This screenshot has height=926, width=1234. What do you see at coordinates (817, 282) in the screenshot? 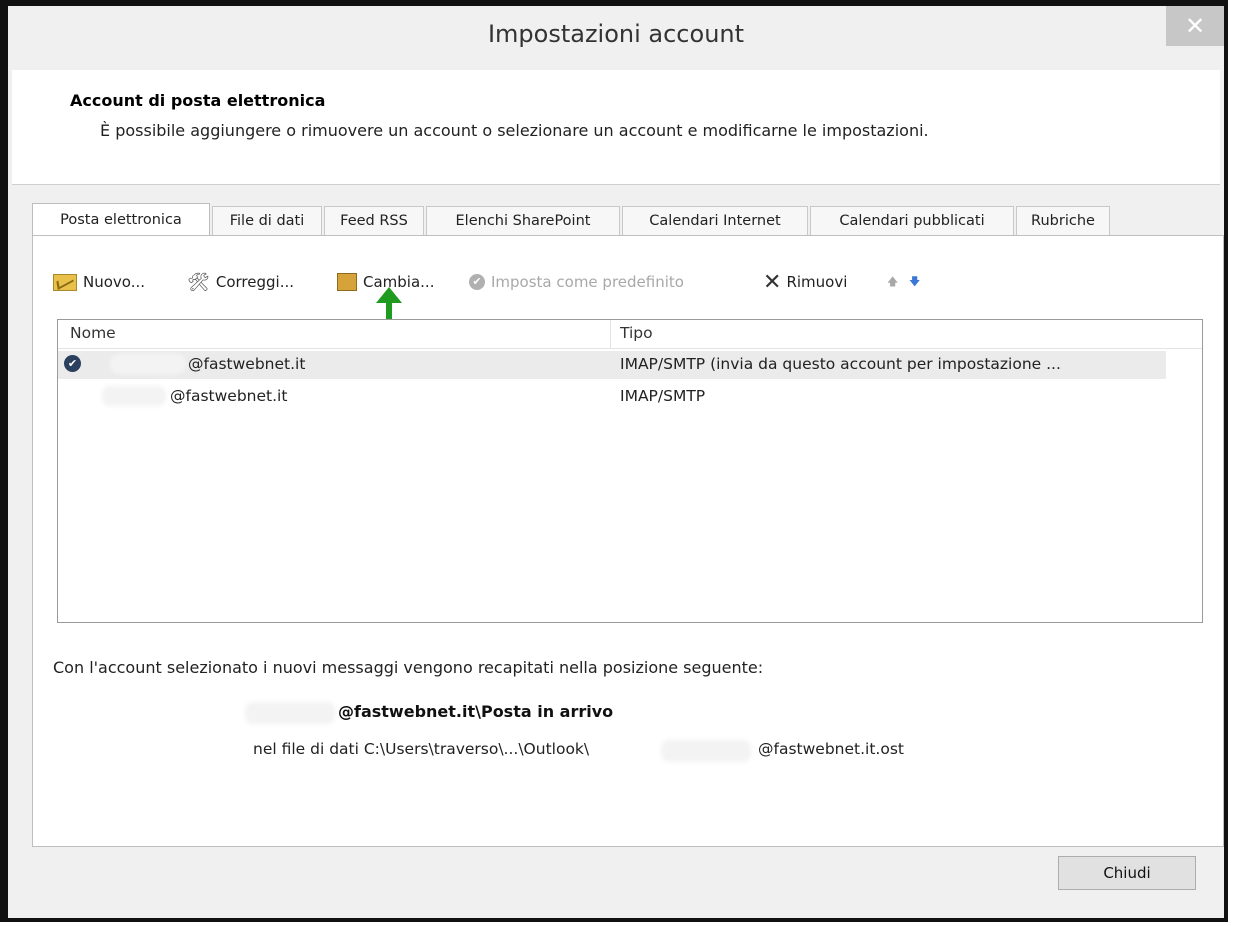
I see `remove-button-label: Rimuovi` at bounding box center [817, 282].